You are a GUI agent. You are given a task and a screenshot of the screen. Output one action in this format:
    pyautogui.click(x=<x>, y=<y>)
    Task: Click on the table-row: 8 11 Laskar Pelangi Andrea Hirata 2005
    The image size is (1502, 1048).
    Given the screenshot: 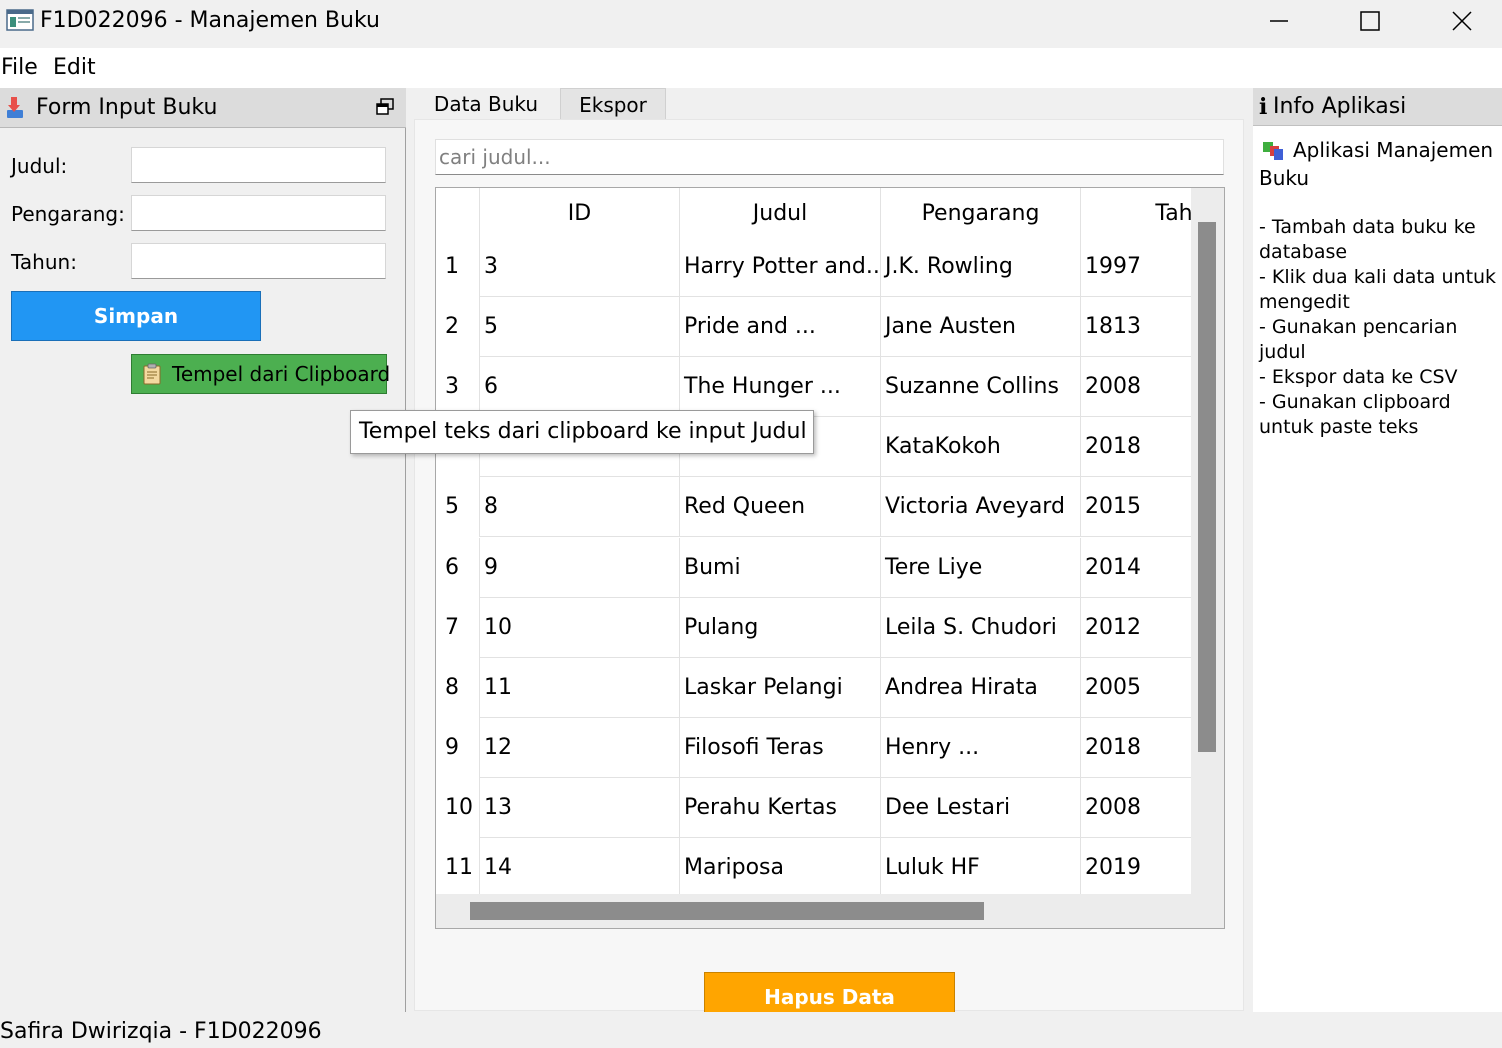 What is the action you would take?
    pyautogui.click(x=813, y=688)
    